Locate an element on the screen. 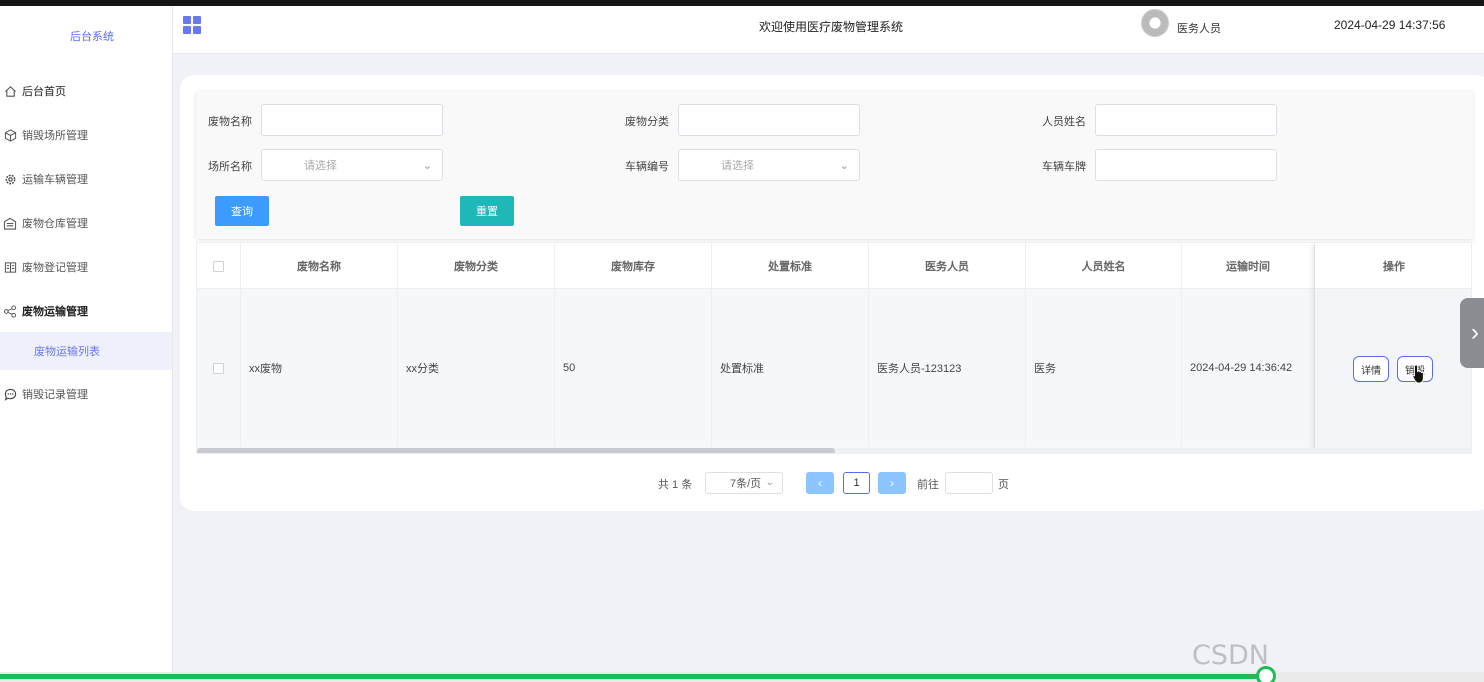  column-header: 处置标准 is located at coordinates (790, 266).